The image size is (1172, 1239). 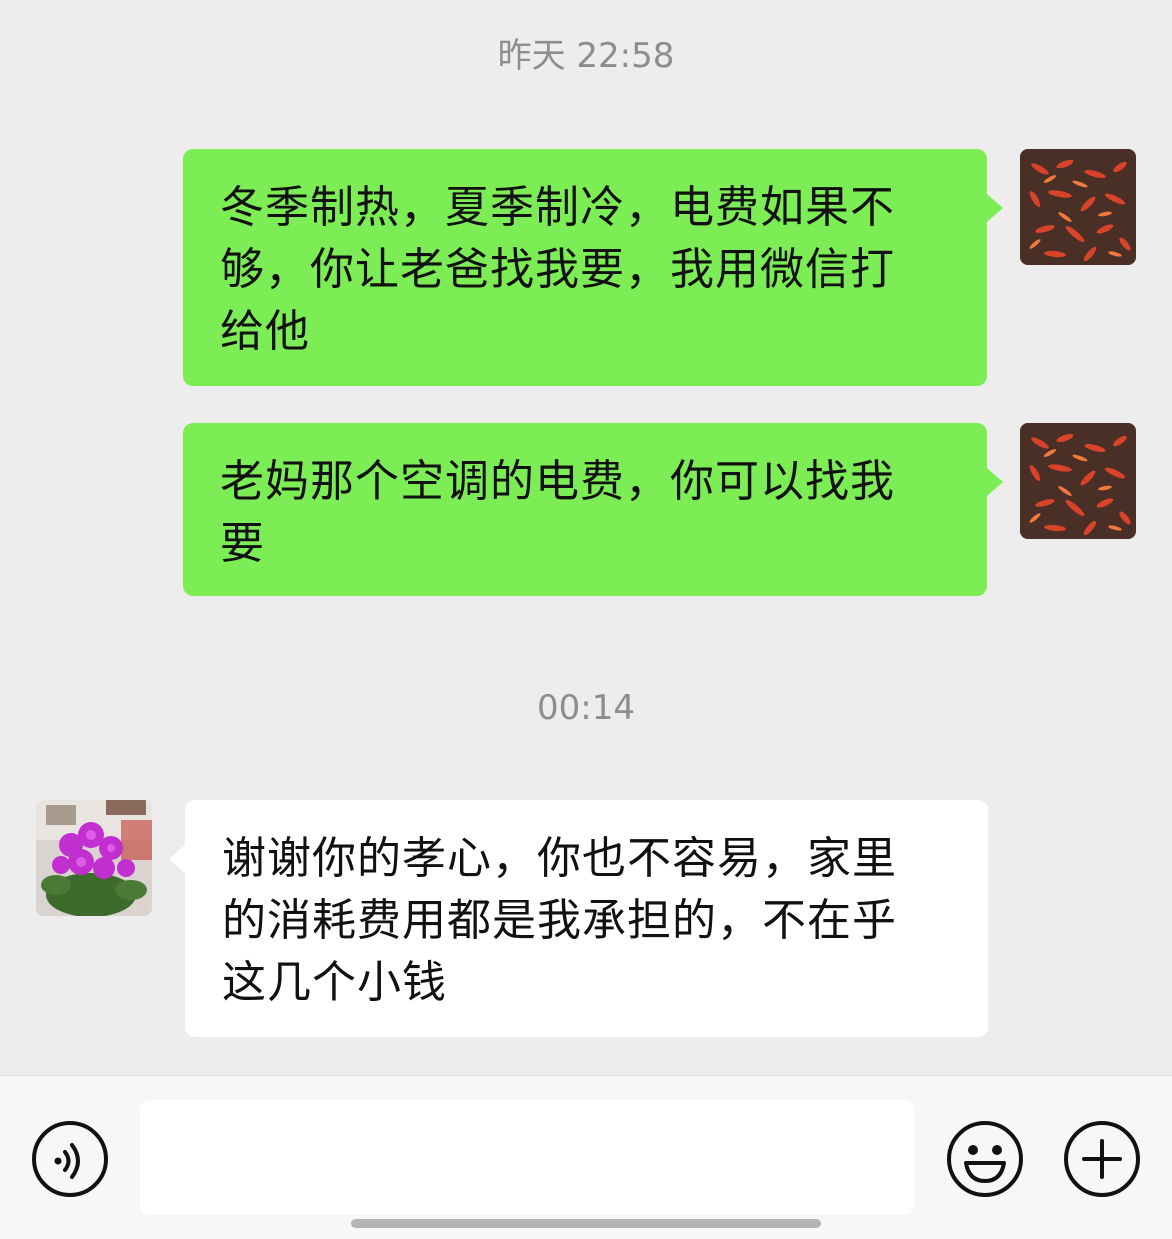 I want to click on voice-icon, so click(x=70, y=1159).